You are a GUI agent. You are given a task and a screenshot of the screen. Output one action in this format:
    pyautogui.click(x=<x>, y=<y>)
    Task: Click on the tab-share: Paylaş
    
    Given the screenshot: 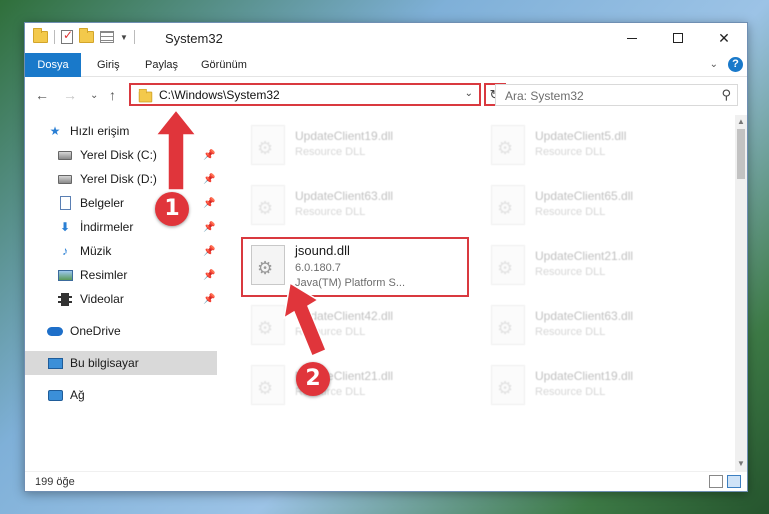 What is the action you would take?
    pyautogui.click(x=161, y=65)
    